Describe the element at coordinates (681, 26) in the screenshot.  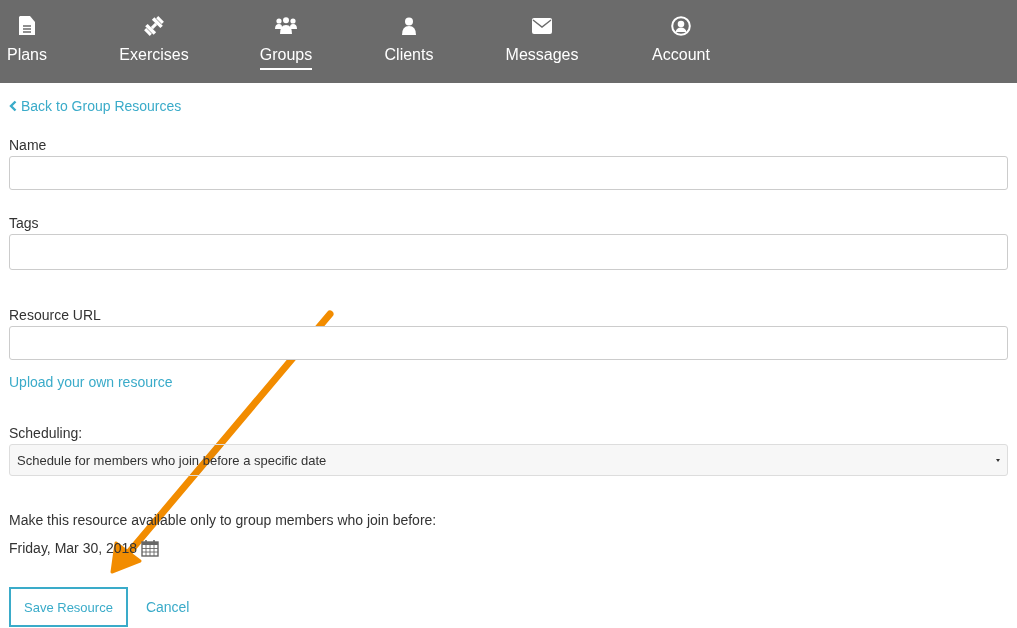
I see `account-icon` at that location.